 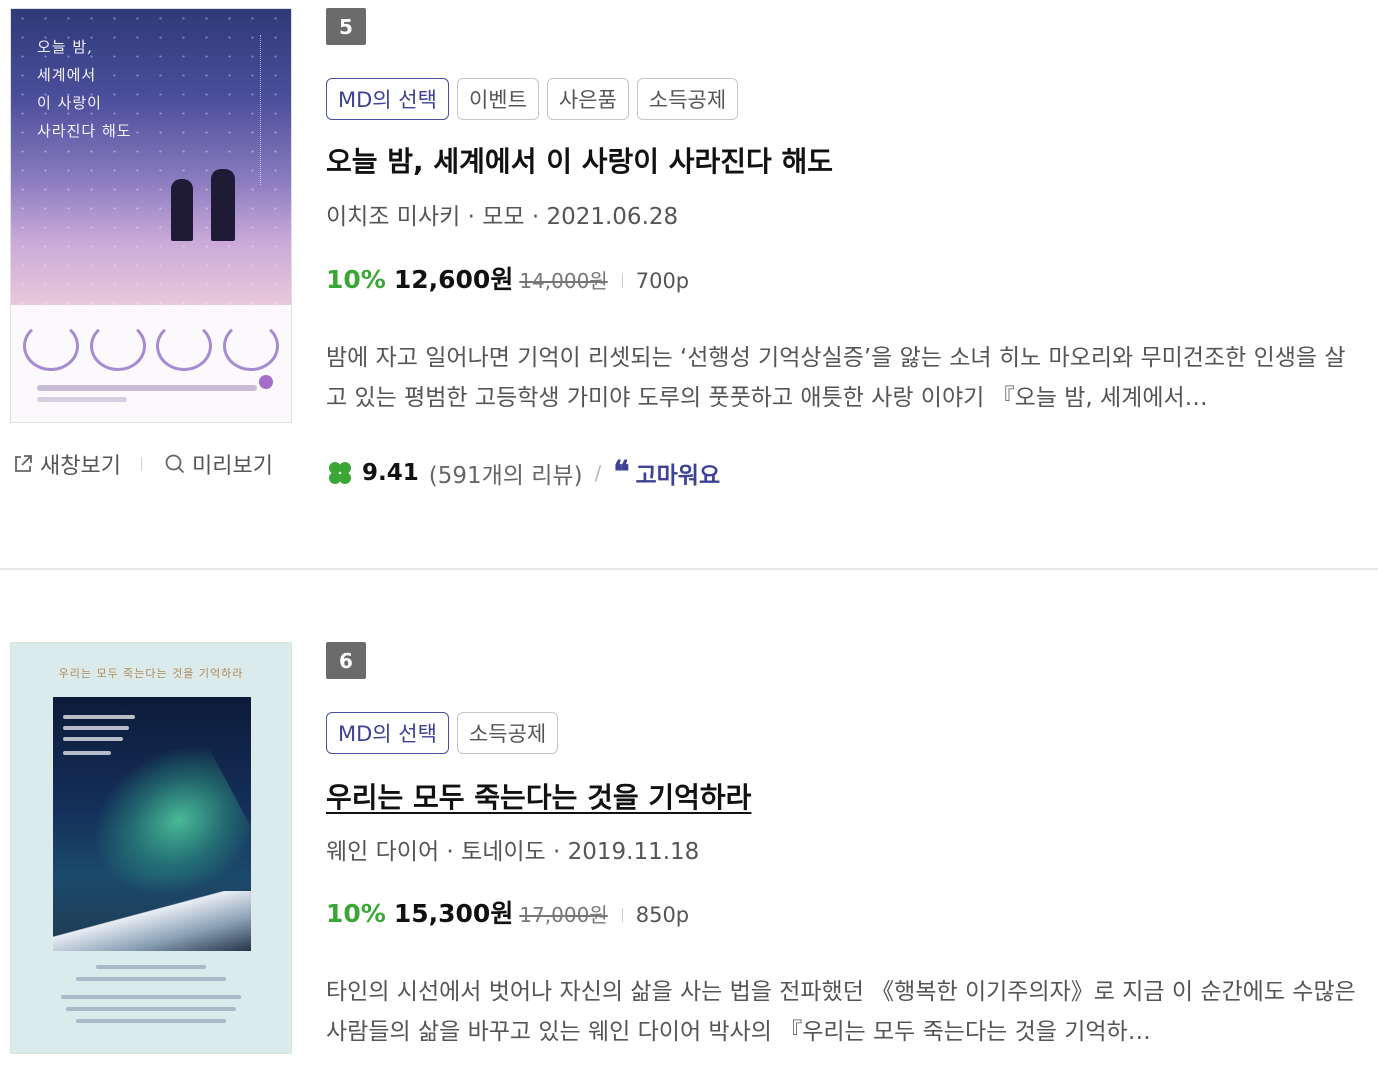 What do you see at coordinates (453, 279) in the screenshot?
I see `sale-price: 12,600원` at bounding box center [453, 279].